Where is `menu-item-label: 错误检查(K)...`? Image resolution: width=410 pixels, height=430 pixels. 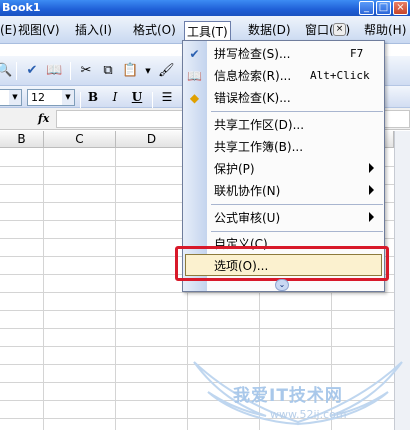 menu-item-label: 错误检查(K)... is located at coordinates (252, 98).